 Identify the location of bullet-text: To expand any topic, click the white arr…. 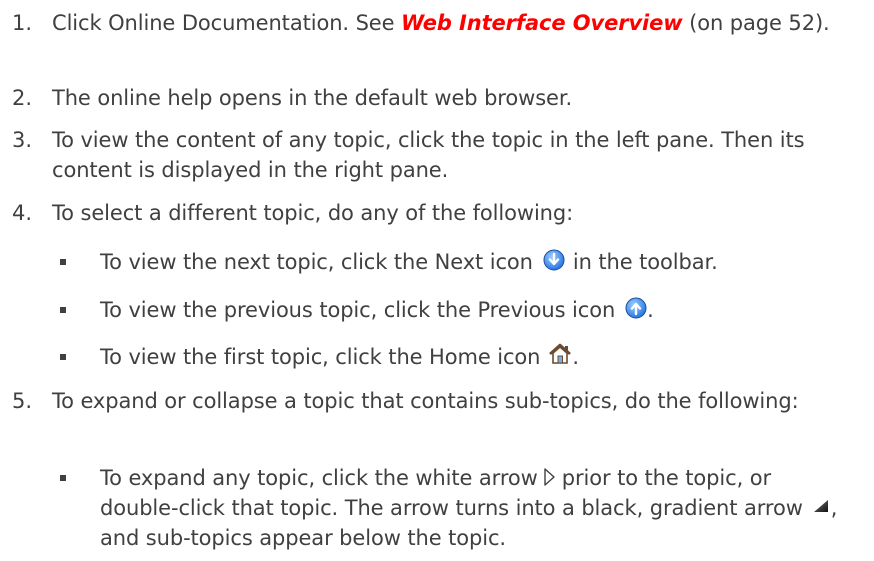
(478, 508).